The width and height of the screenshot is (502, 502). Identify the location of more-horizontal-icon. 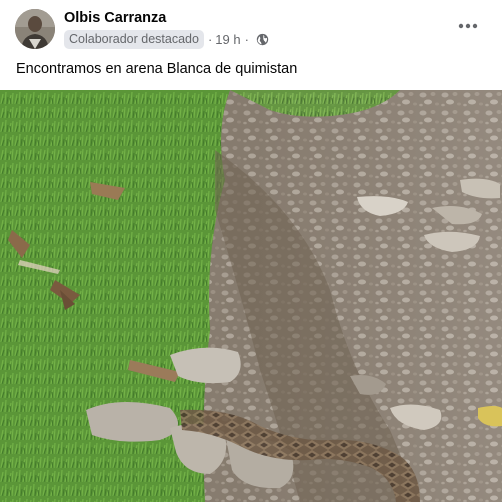
(468, 26).